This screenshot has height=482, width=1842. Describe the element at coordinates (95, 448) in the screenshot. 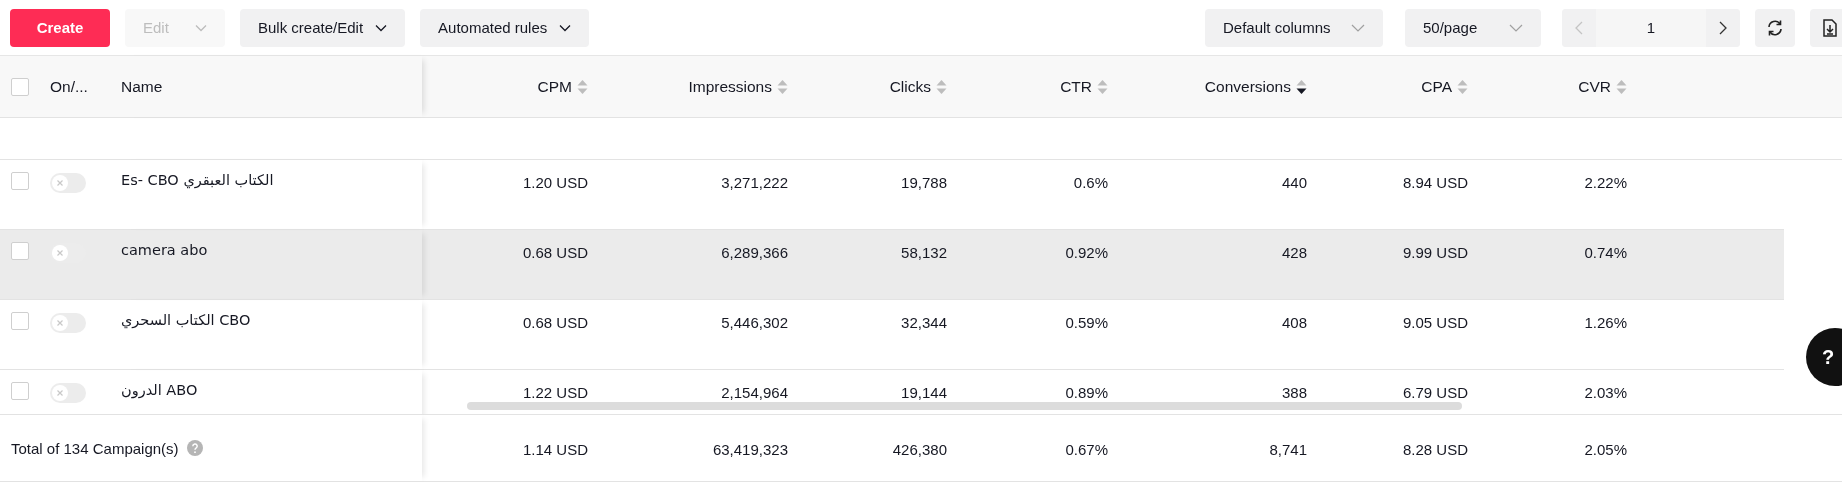

I see `total-label: Total of 134 Campaign(s)` at that location.